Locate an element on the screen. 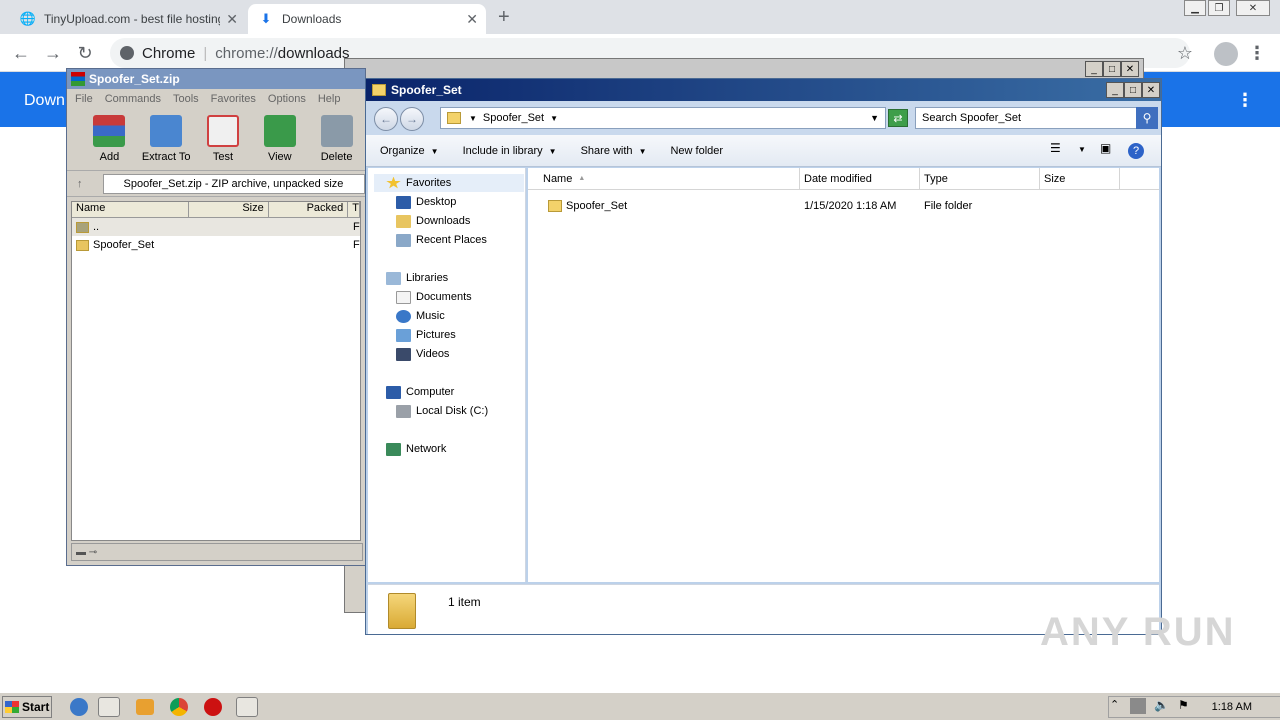 Image resolution: width=1280 pixels, height=720 pixels. internet-explorer-icon is located at coordinates (79, 707).